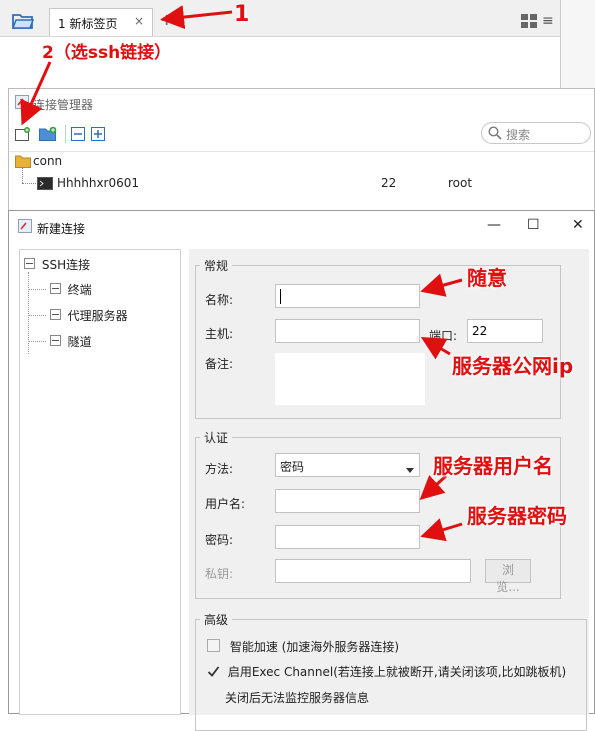 The image size is (595, 731). I want to click on annotation-password: 服务器密码, so click(517, 516).